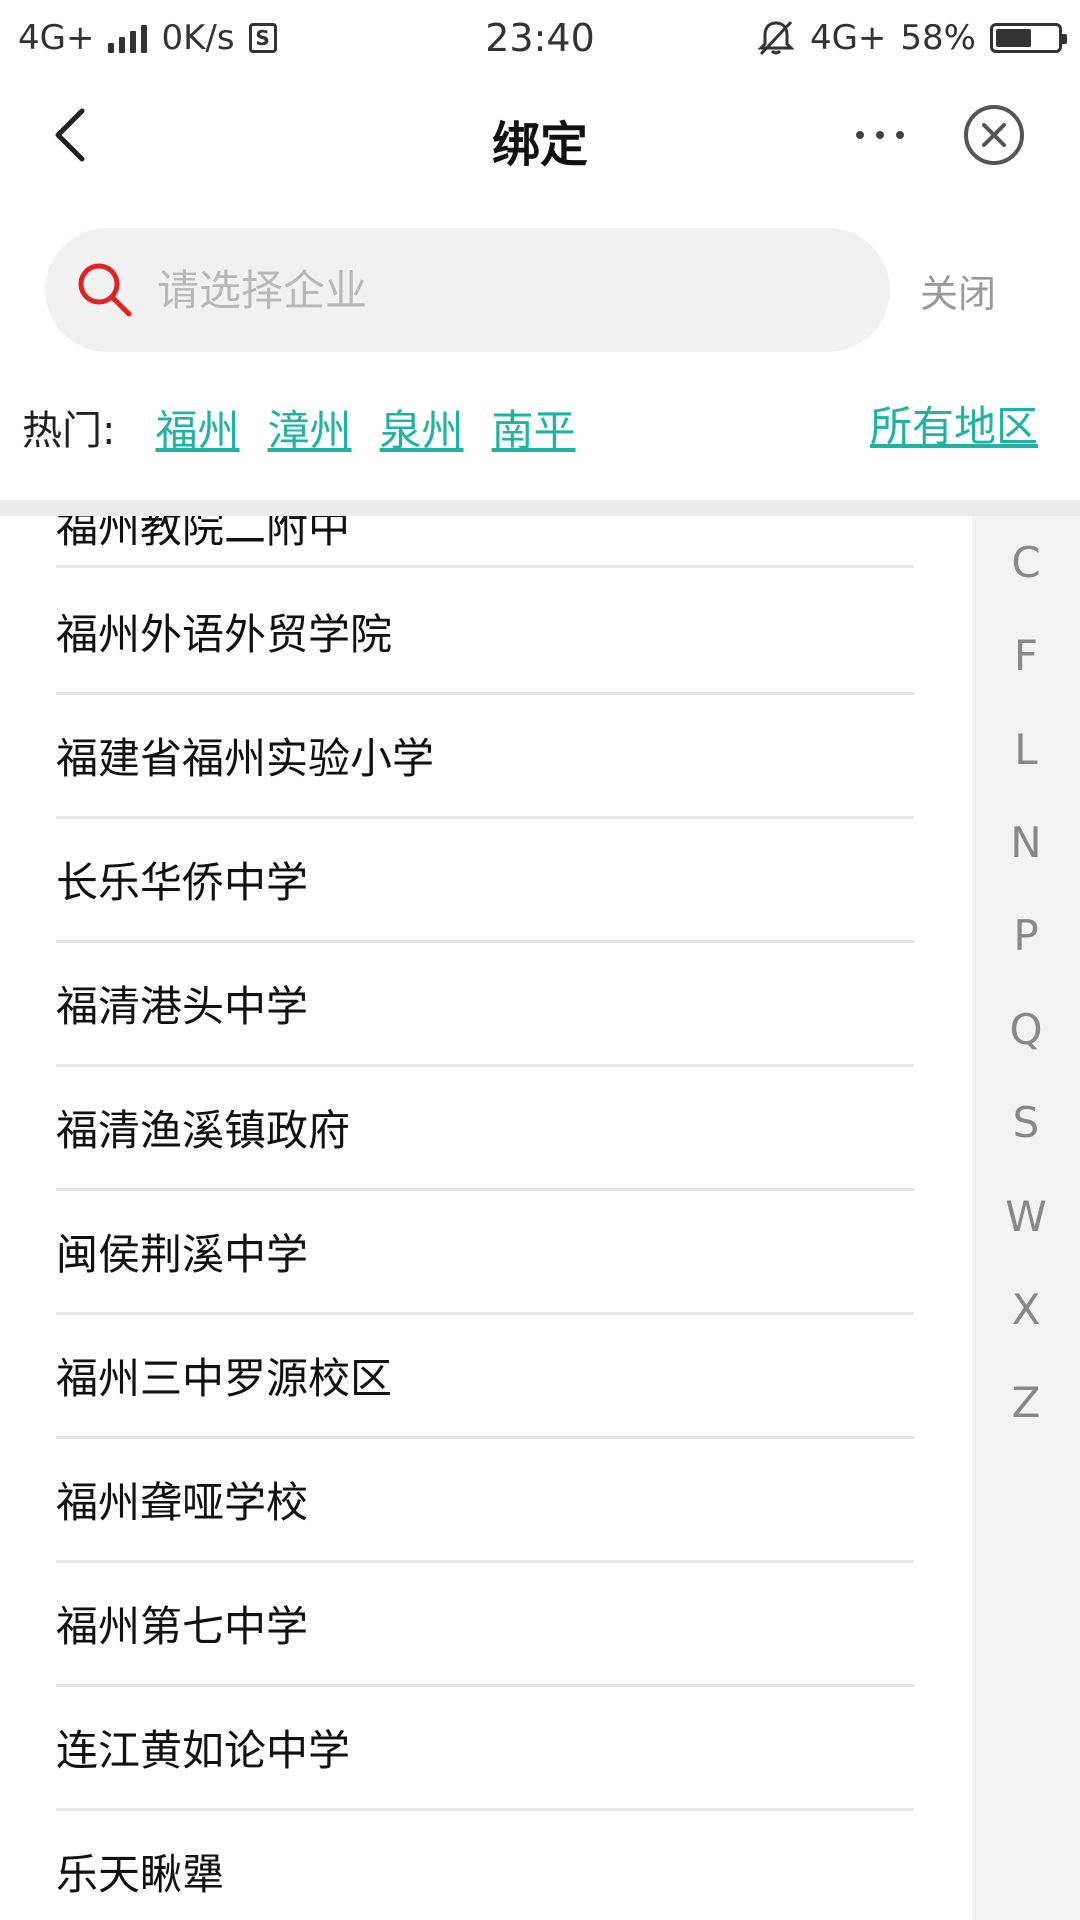 This screenshot has height=1920, width=1080. Describe the element at coordinates (1026, 1309) in the screenshot. I see `index-letter: X` at that location.